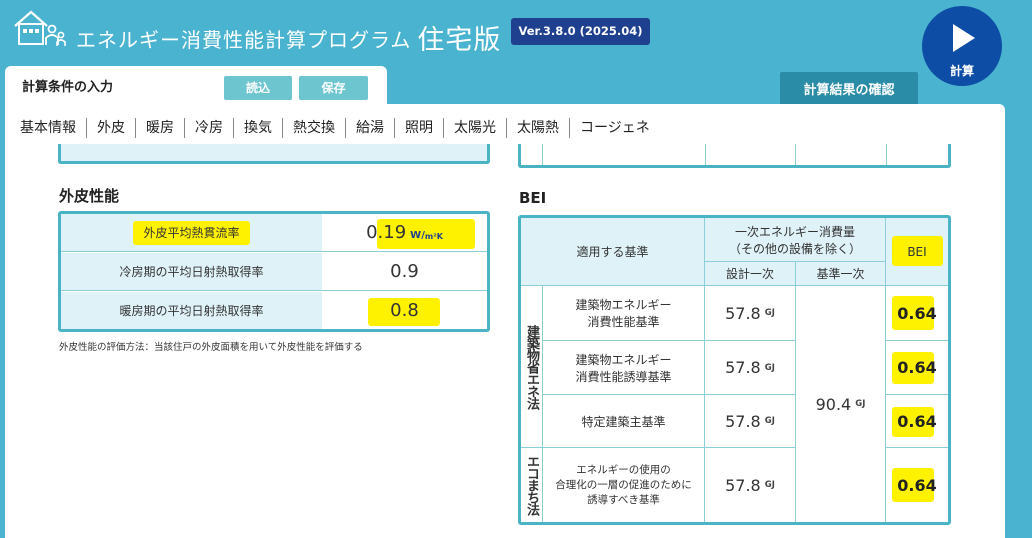  I want to click on env-label-cell: 外皮平均熱貫流率, so click(191, 232).